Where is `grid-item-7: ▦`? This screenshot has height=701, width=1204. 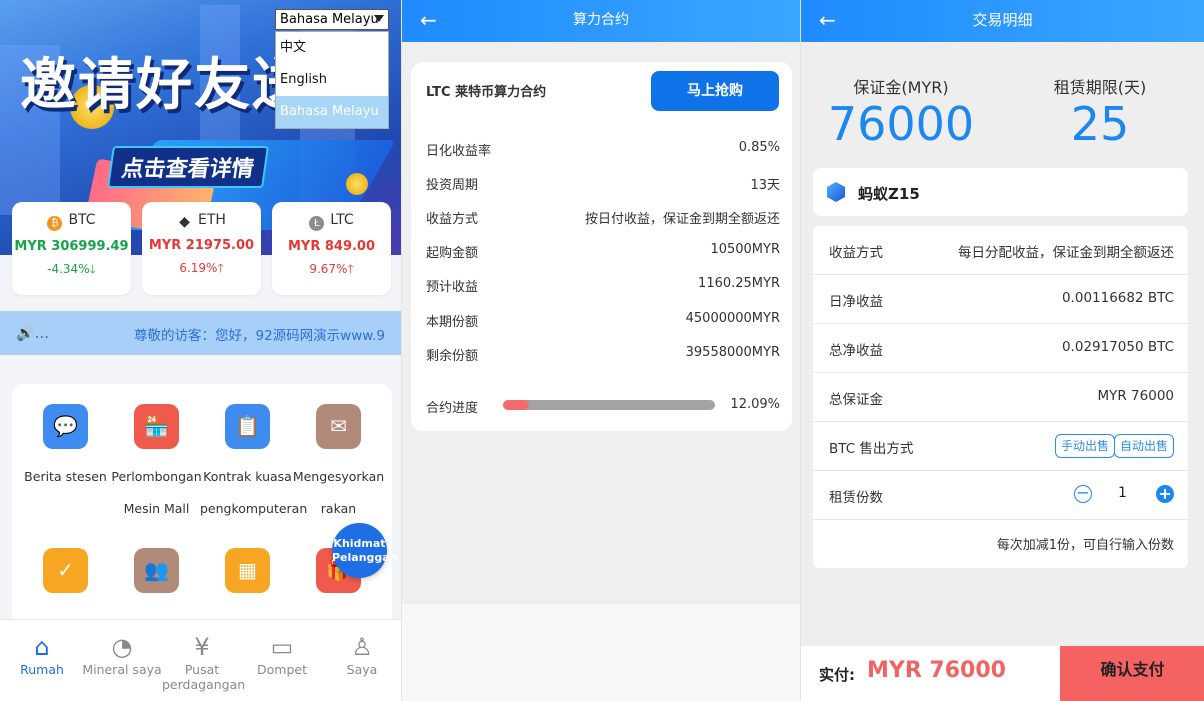 grid-item-7: ▦ is located at coordinates (247, 570).